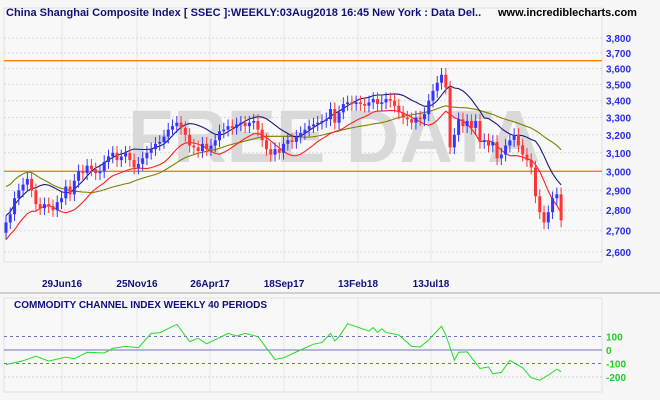  Describe the element at coordinates (618, 232) in the screenshot. I see `y-tick-label: 2,700` at that location.